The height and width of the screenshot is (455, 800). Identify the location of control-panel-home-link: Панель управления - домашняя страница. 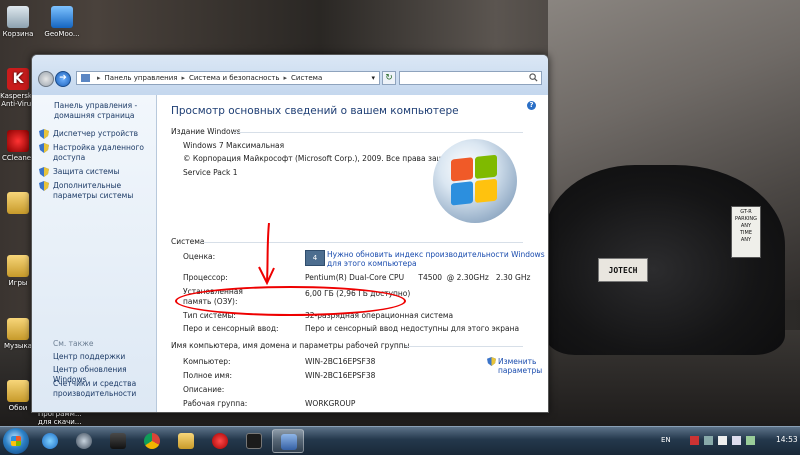
(102, 110).